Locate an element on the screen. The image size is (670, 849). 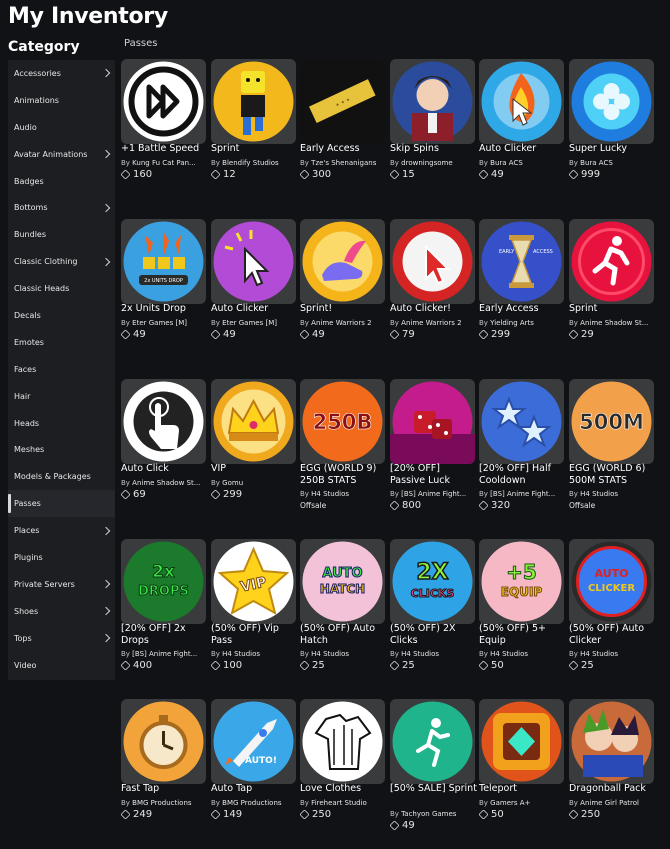
sidebar-item-decals: Decals is located at coordinates (61, 315).